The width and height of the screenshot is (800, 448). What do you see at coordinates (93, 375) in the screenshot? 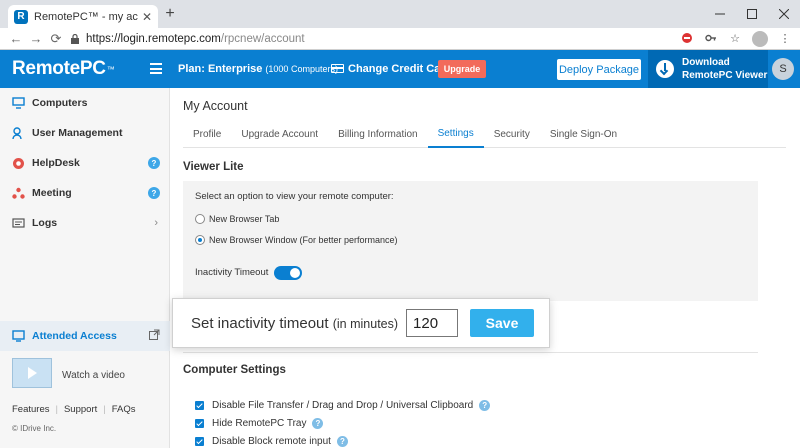
I see `watch-video-link: Watch a video` at bounding box center [93, 375].